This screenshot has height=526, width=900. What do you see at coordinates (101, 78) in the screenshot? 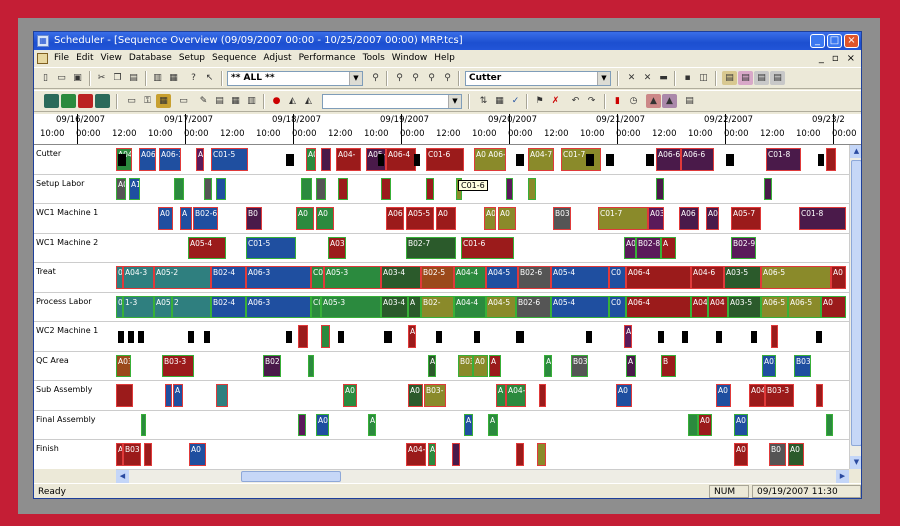
I see `cut-icon: ✂` at bounding box center [101, 78].